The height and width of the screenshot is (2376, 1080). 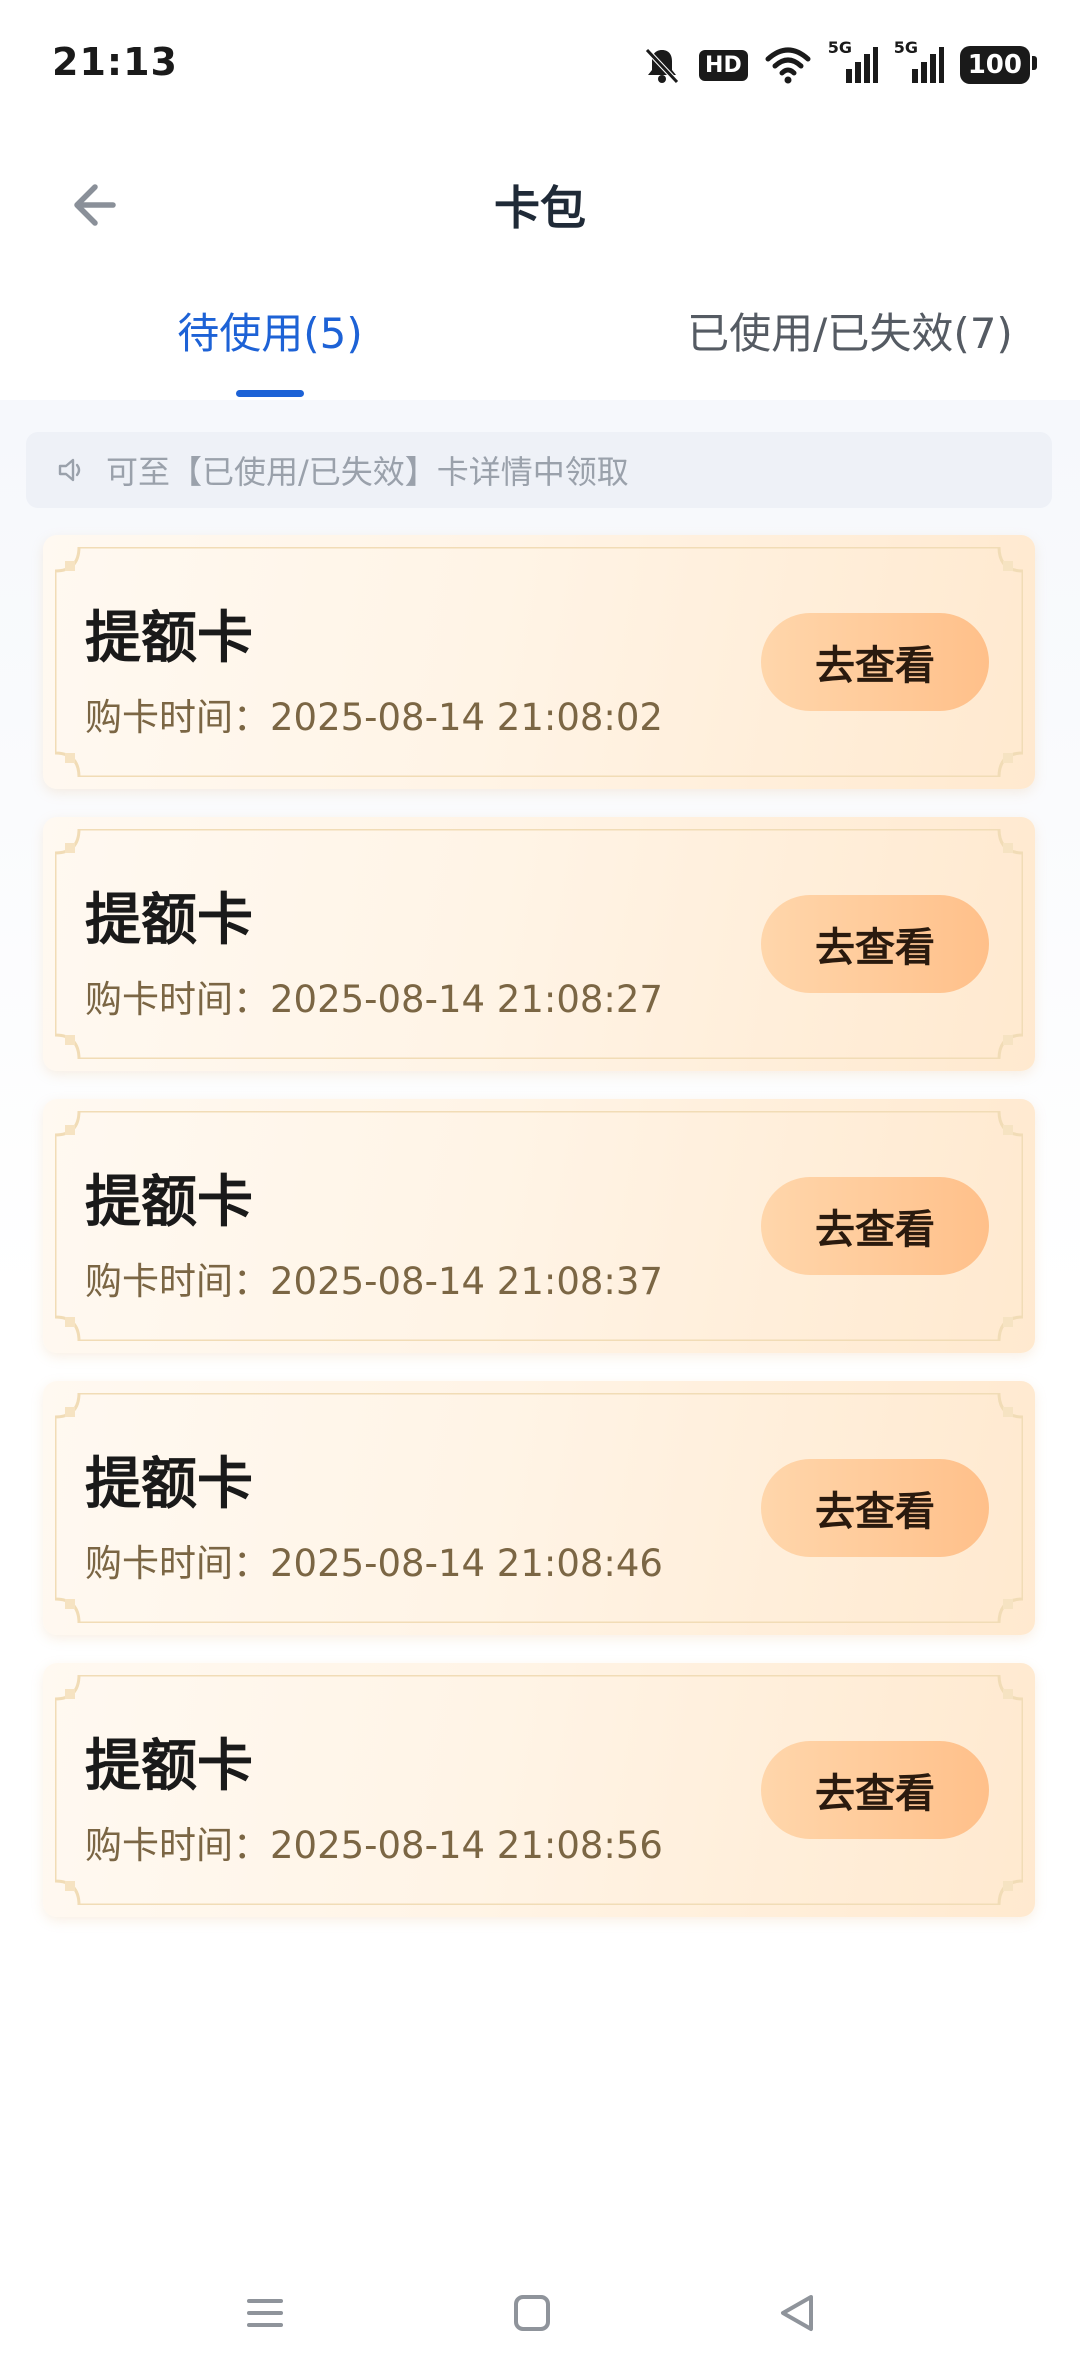 I want to click on battery-icon: 100, so click(x=998, y=65).